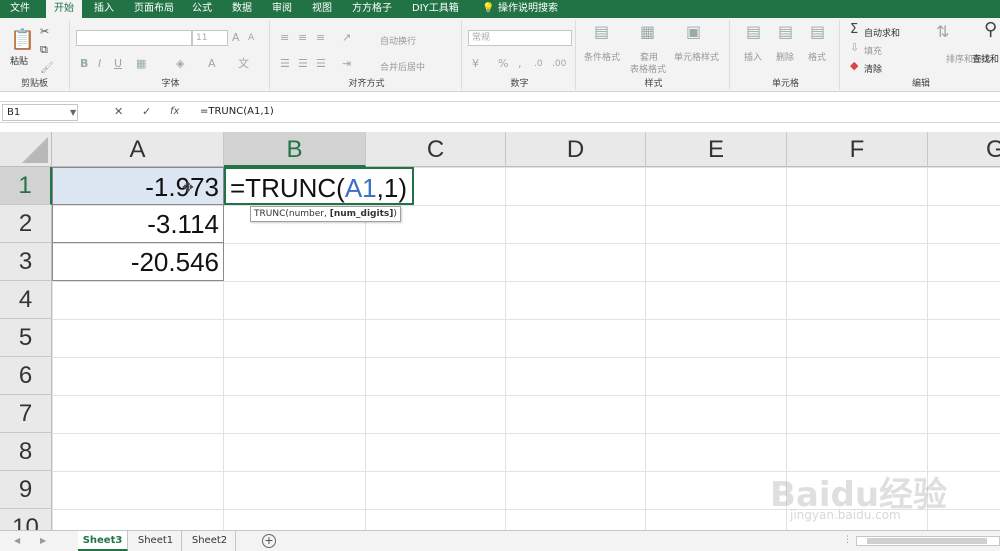 This screenshot has height=551, width=1000. Describe the element at coordinates (44, 50) in the screenshot. I see `copy-icon: ⧉` at that location.